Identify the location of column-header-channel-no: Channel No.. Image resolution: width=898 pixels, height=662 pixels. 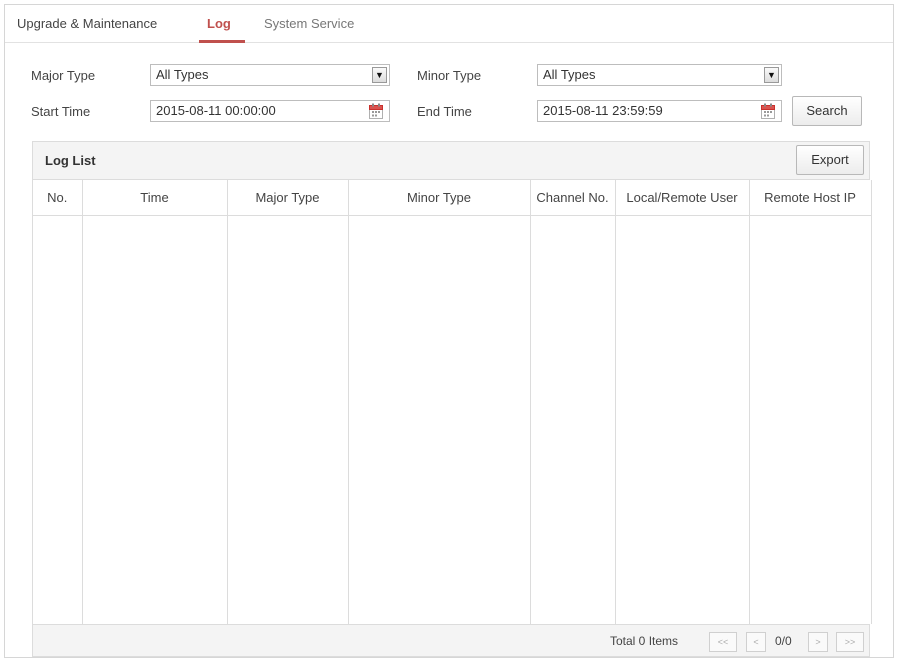
(573, 198).